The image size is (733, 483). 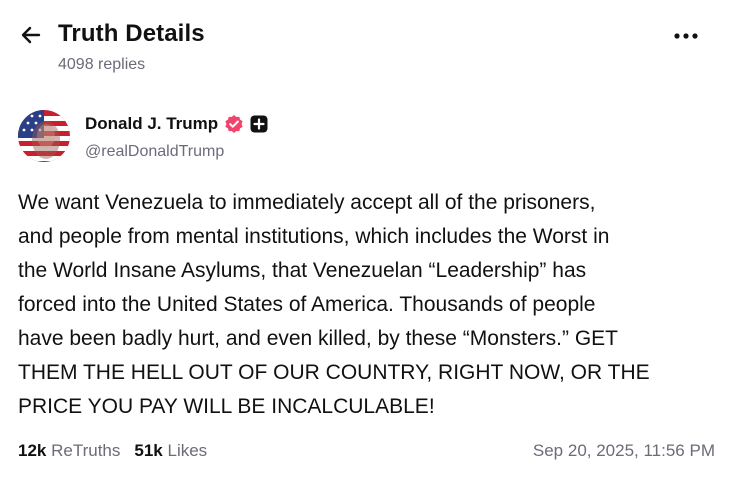 I want to click on post-author: Donald J. Trump @realDonaldTrump, so click(x=218, y=136).